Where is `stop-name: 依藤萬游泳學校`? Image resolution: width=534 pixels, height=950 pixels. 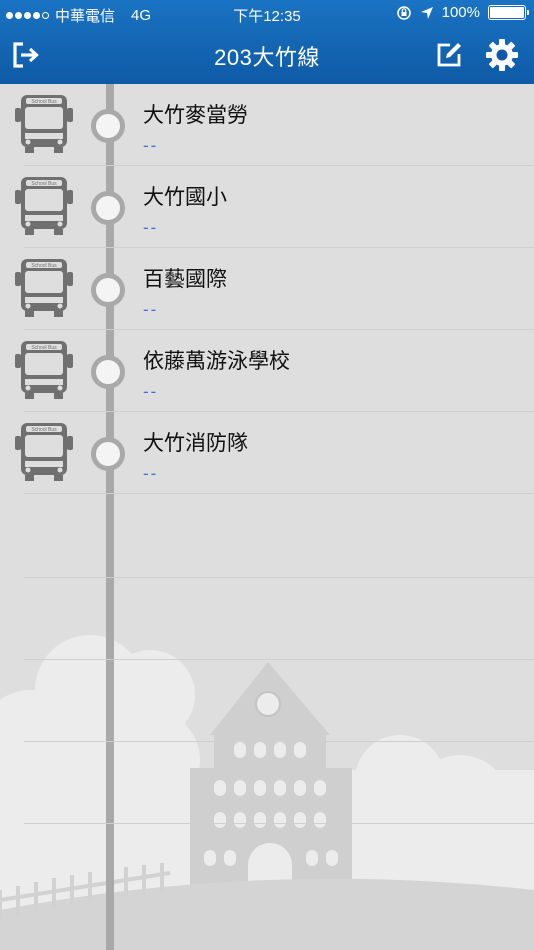
stop-name: 依藤萬游泳學校 is located at coordinates (216, 361).